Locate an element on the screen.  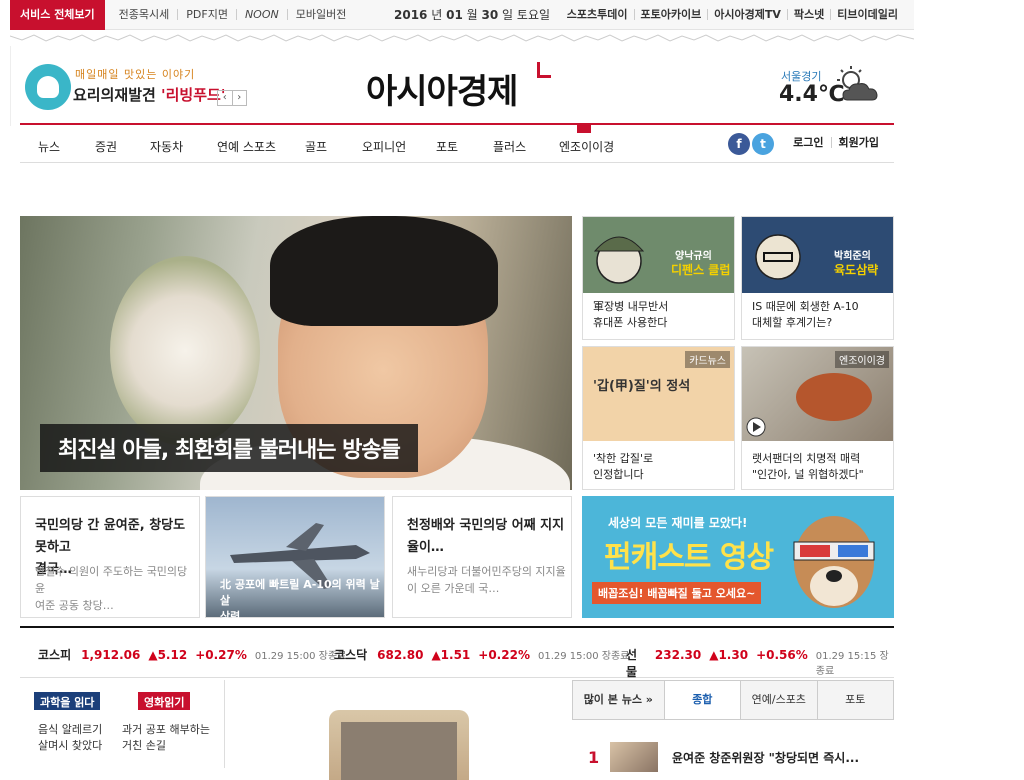
movie-text: 과거 공포 해부하는 거친 손길 is located at coordinates (166, 738).